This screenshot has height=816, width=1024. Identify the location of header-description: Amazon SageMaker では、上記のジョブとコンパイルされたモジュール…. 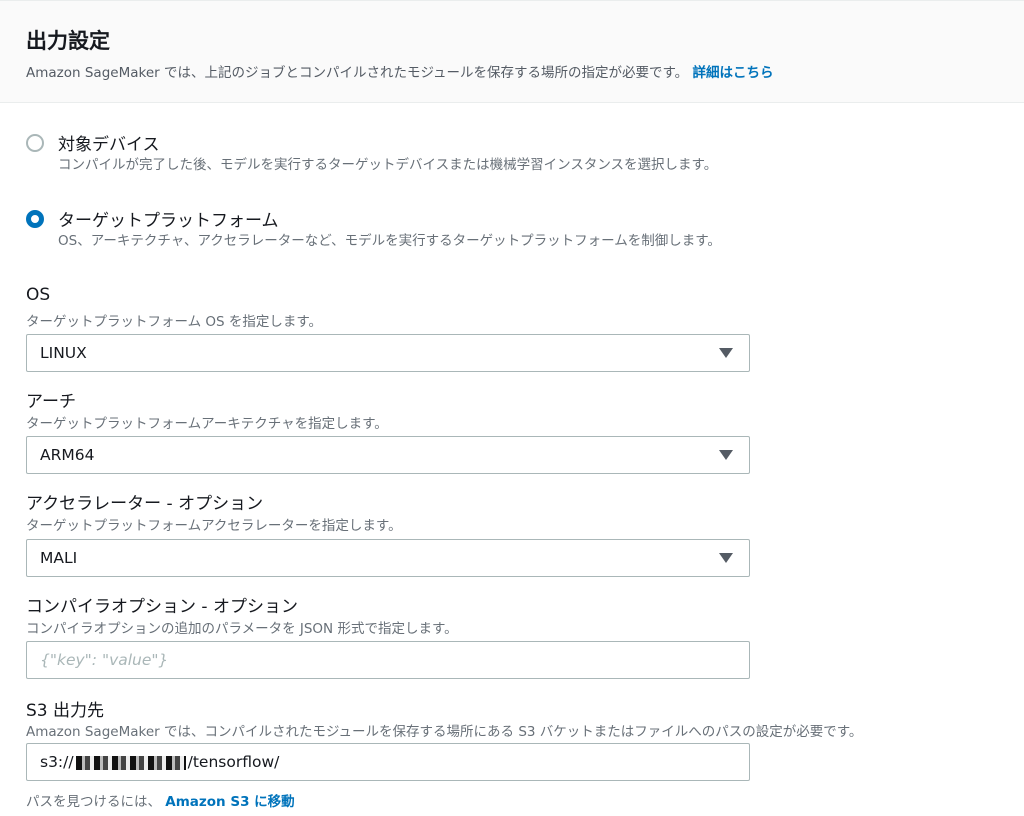
(399, 71).